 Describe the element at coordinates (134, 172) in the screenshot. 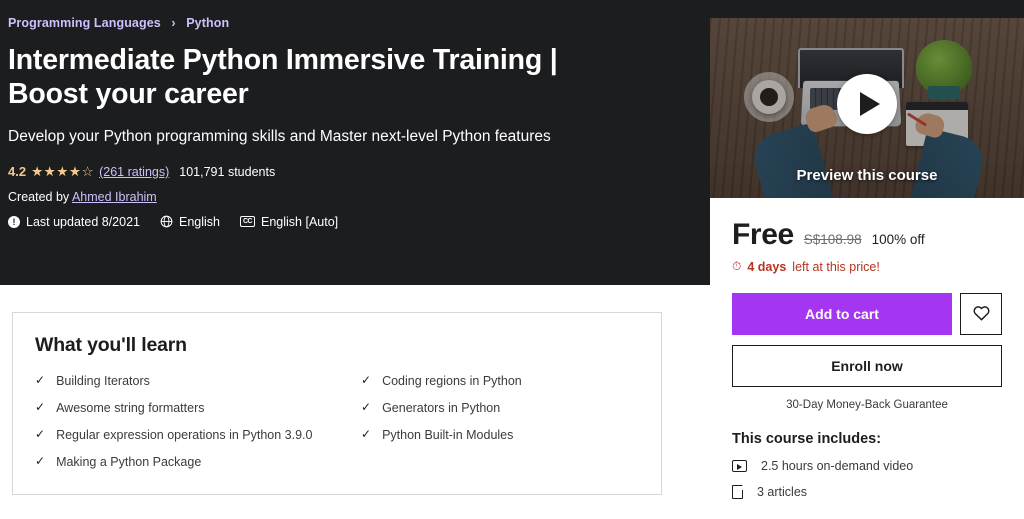

I see `ratings-count-link: (261 ratings)` at that location.